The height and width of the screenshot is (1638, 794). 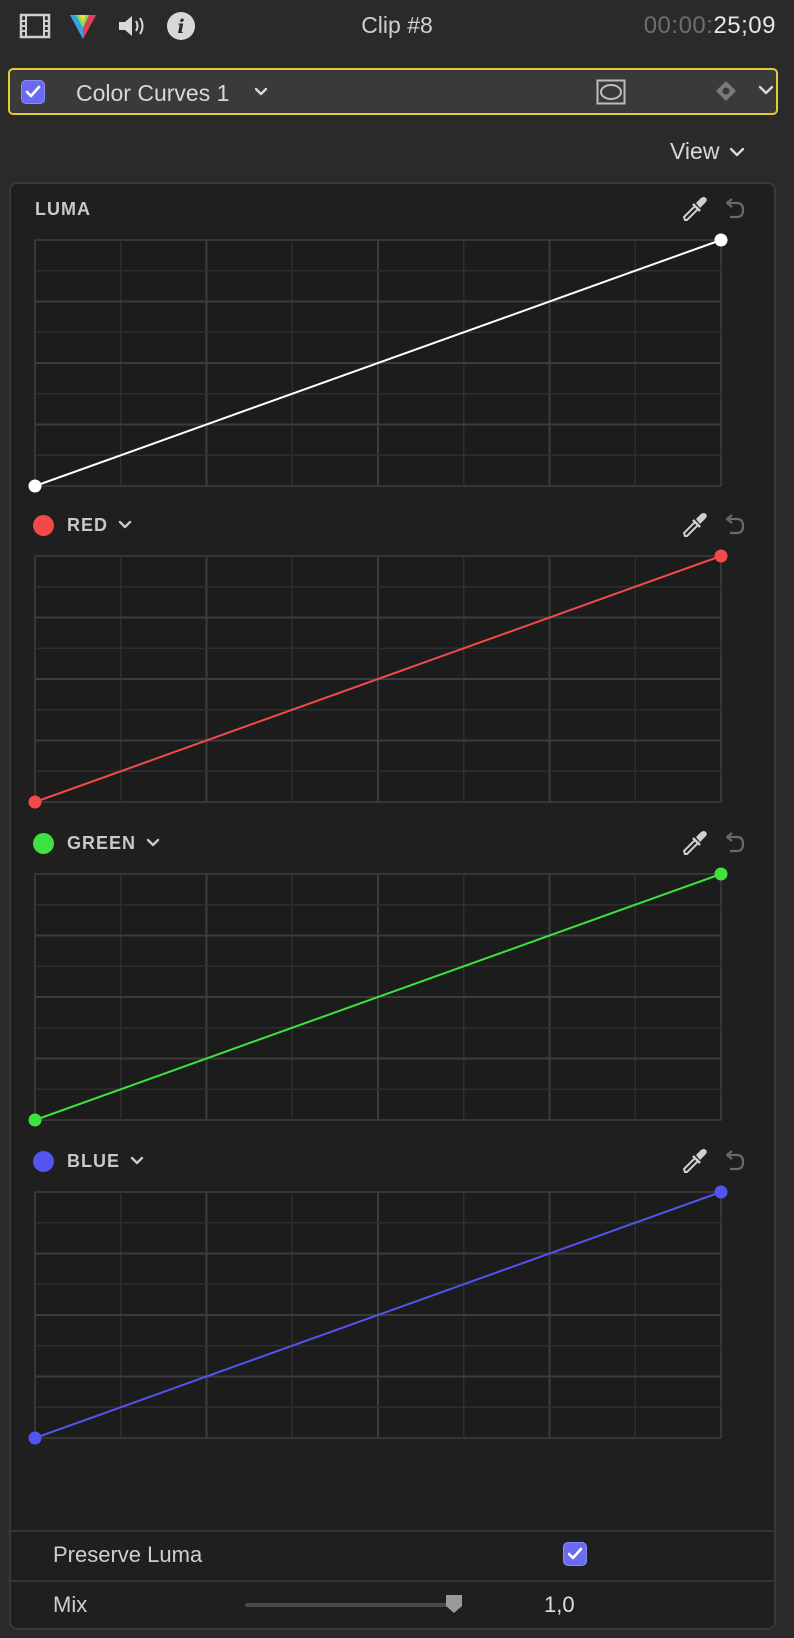 I want to click on curve-label-green: GREEN, so click(x=96, y=843).